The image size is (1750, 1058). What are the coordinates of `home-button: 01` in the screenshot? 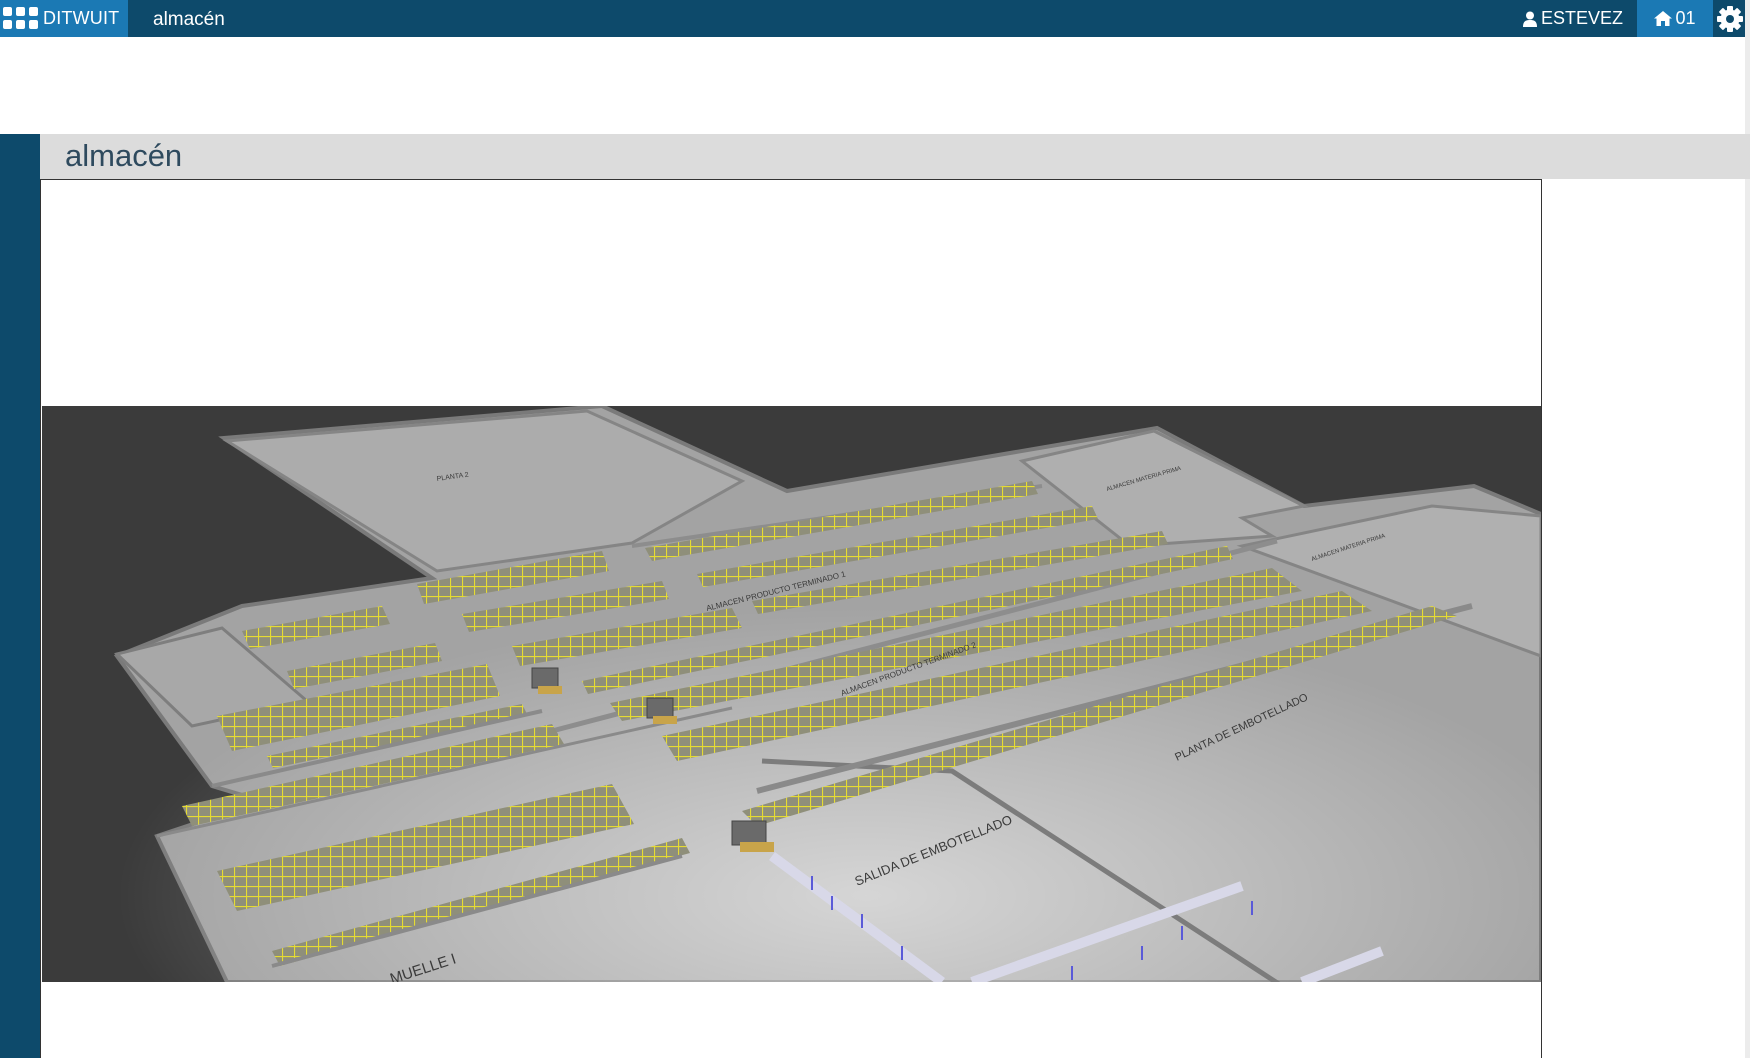 It's located at (1675, 18).